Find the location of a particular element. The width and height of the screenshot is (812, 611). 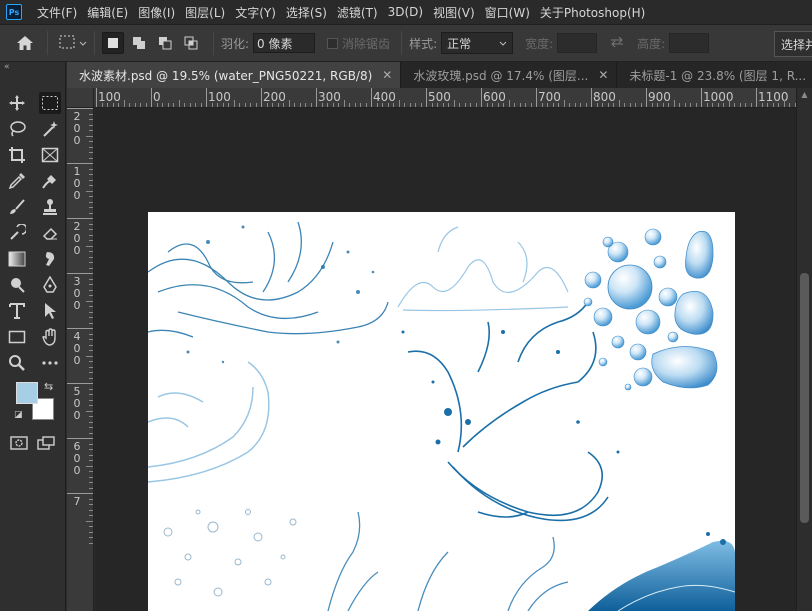

eyedropper-tool is located at coordinates (16, 181).